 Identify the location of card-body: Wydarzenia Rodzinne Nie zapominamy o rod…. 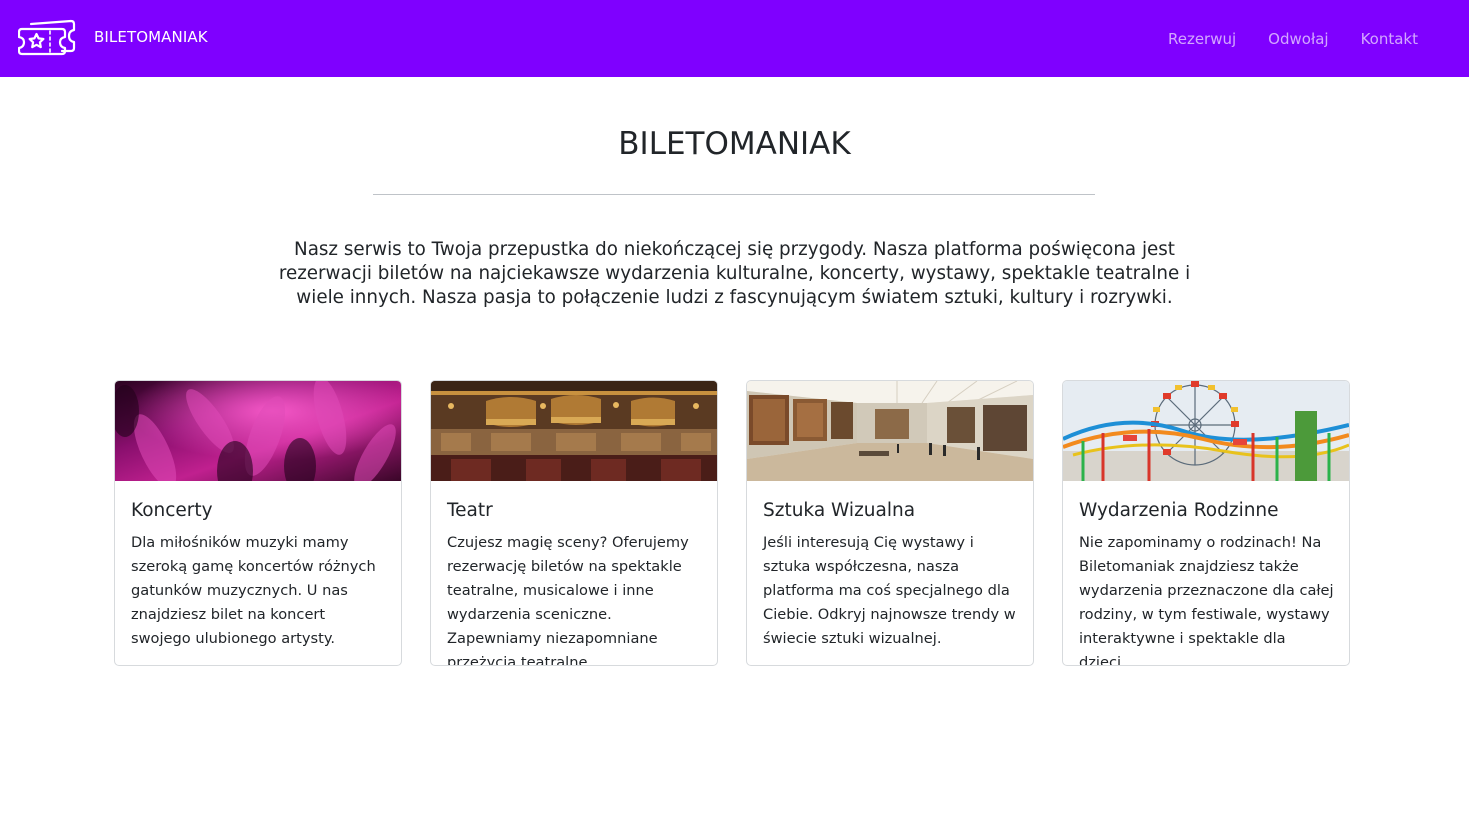
(1206, 573).